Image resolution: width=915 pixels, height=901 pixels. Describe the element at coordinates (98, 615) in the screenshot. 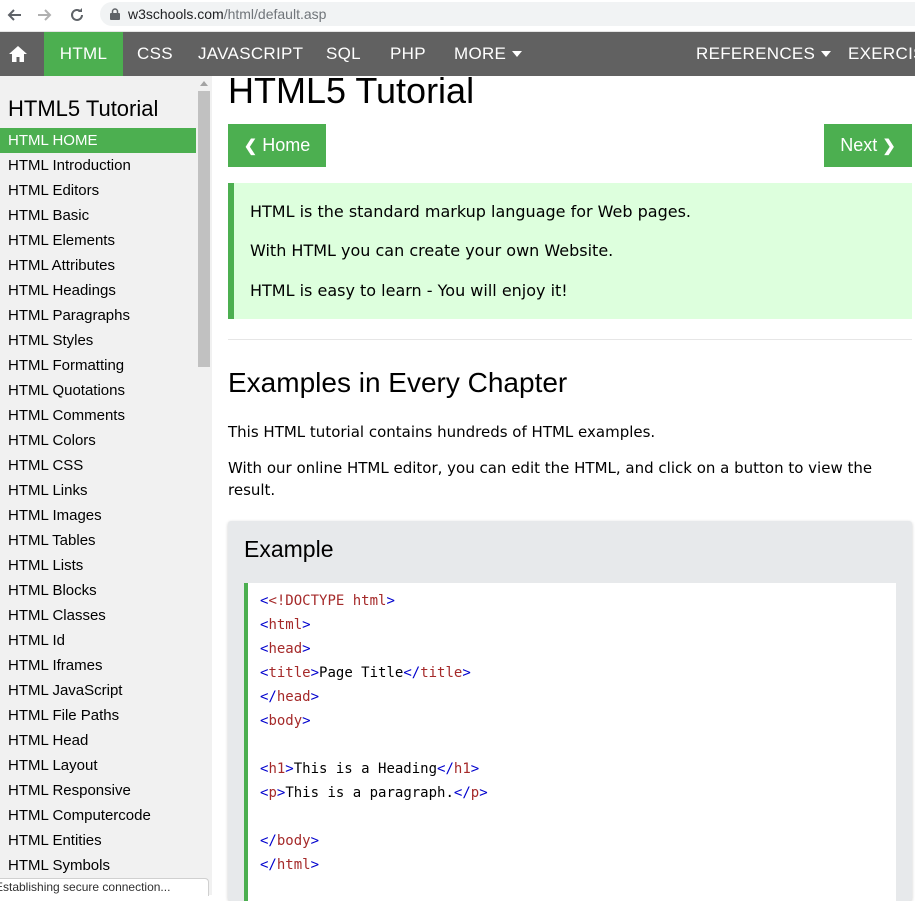

I see `sidebar-item-html-classes: HTML Classes` at that location.